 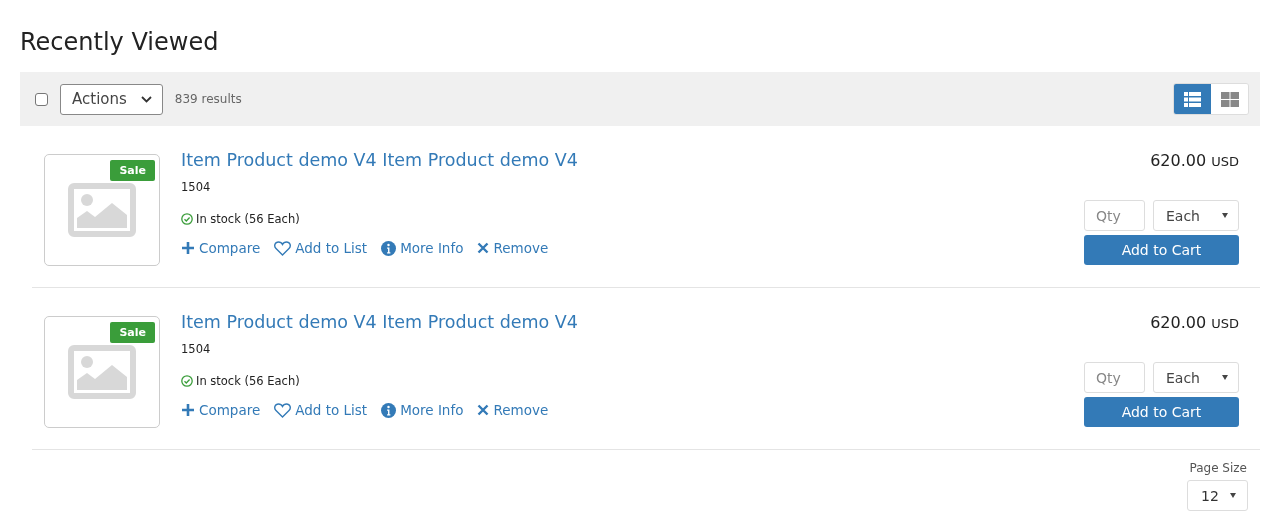 I want to click on list-view-icon, so click(x=1192, y=99).